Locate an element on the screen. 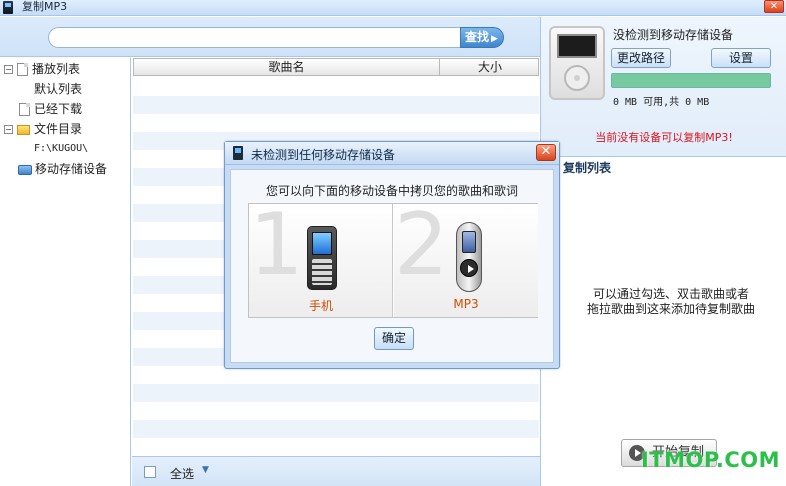  option-label: 手机 is located at coordinates (320, 306).